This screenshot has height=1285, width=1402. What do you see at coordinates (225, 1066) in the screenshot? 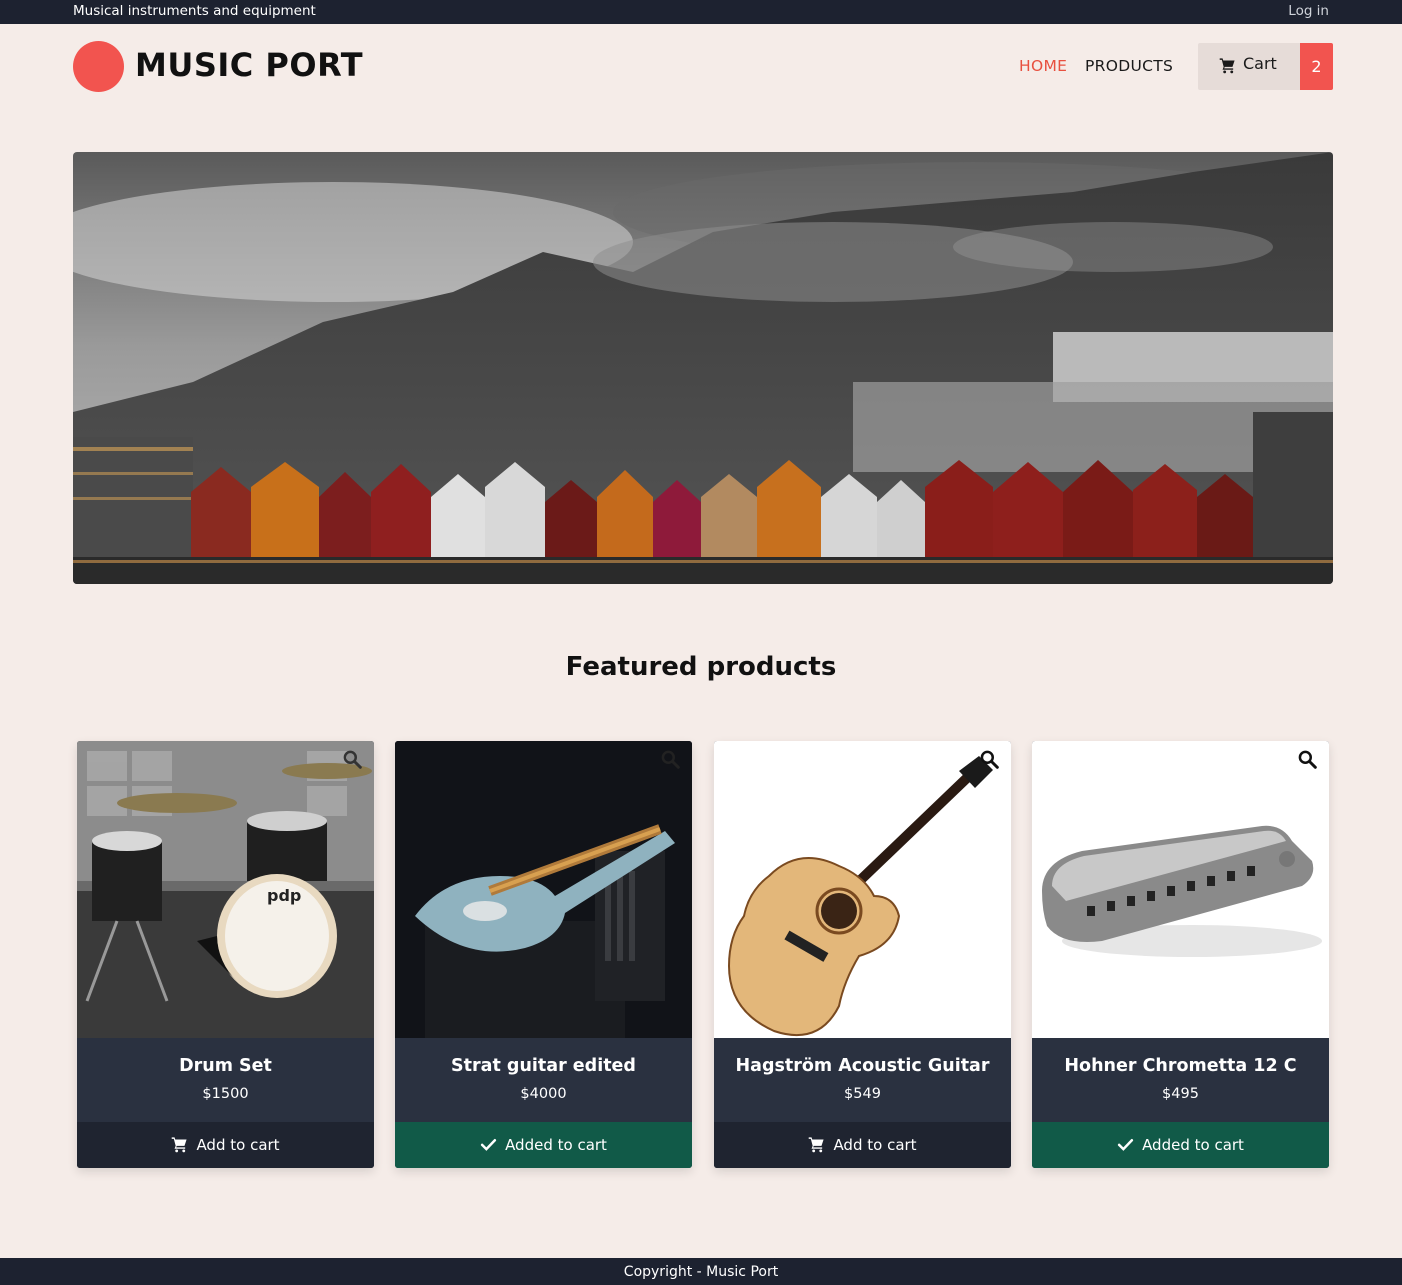
I see `product-name: Drum Set` at bounding box center [225, 1066].